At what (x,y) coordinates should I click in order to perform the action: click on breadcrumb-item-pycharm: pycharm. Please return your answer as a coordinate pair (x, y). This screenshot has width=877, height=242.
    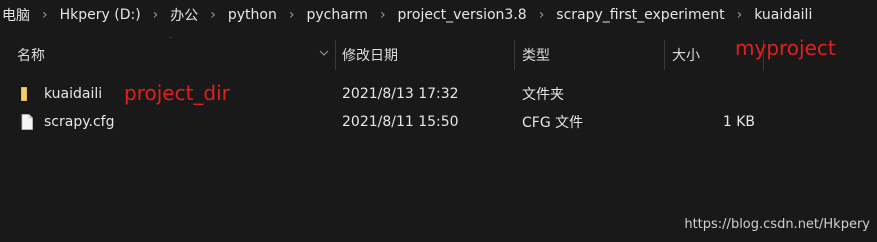
    Looking at the image, I should click on (336, 15).